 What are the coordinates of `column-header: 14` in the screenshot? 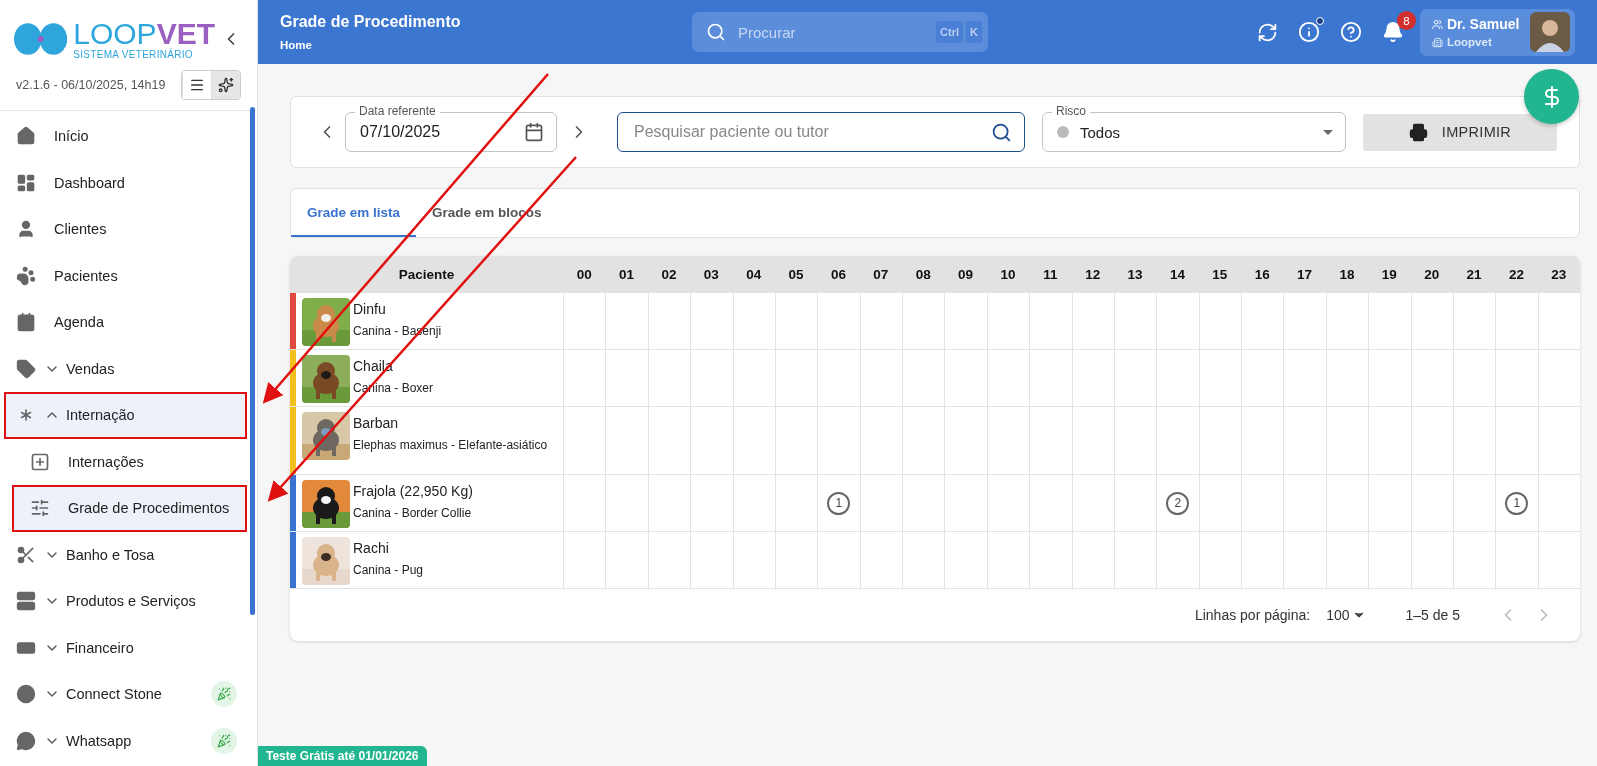 It's located at (1177, 274).